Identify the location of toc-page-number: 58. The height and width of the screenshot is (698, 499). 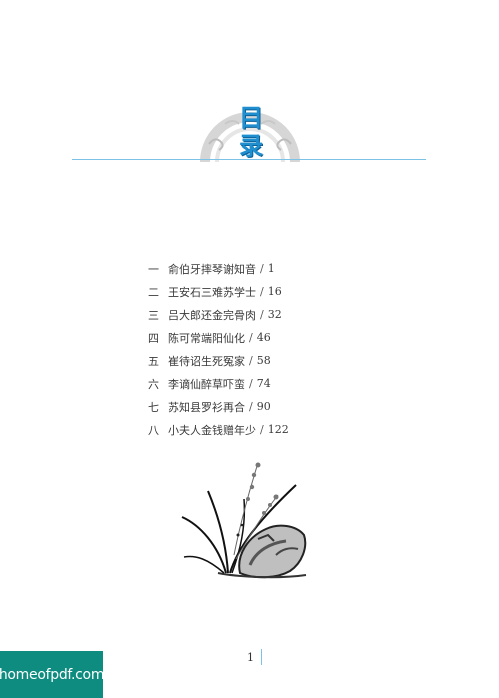
(263, 360).